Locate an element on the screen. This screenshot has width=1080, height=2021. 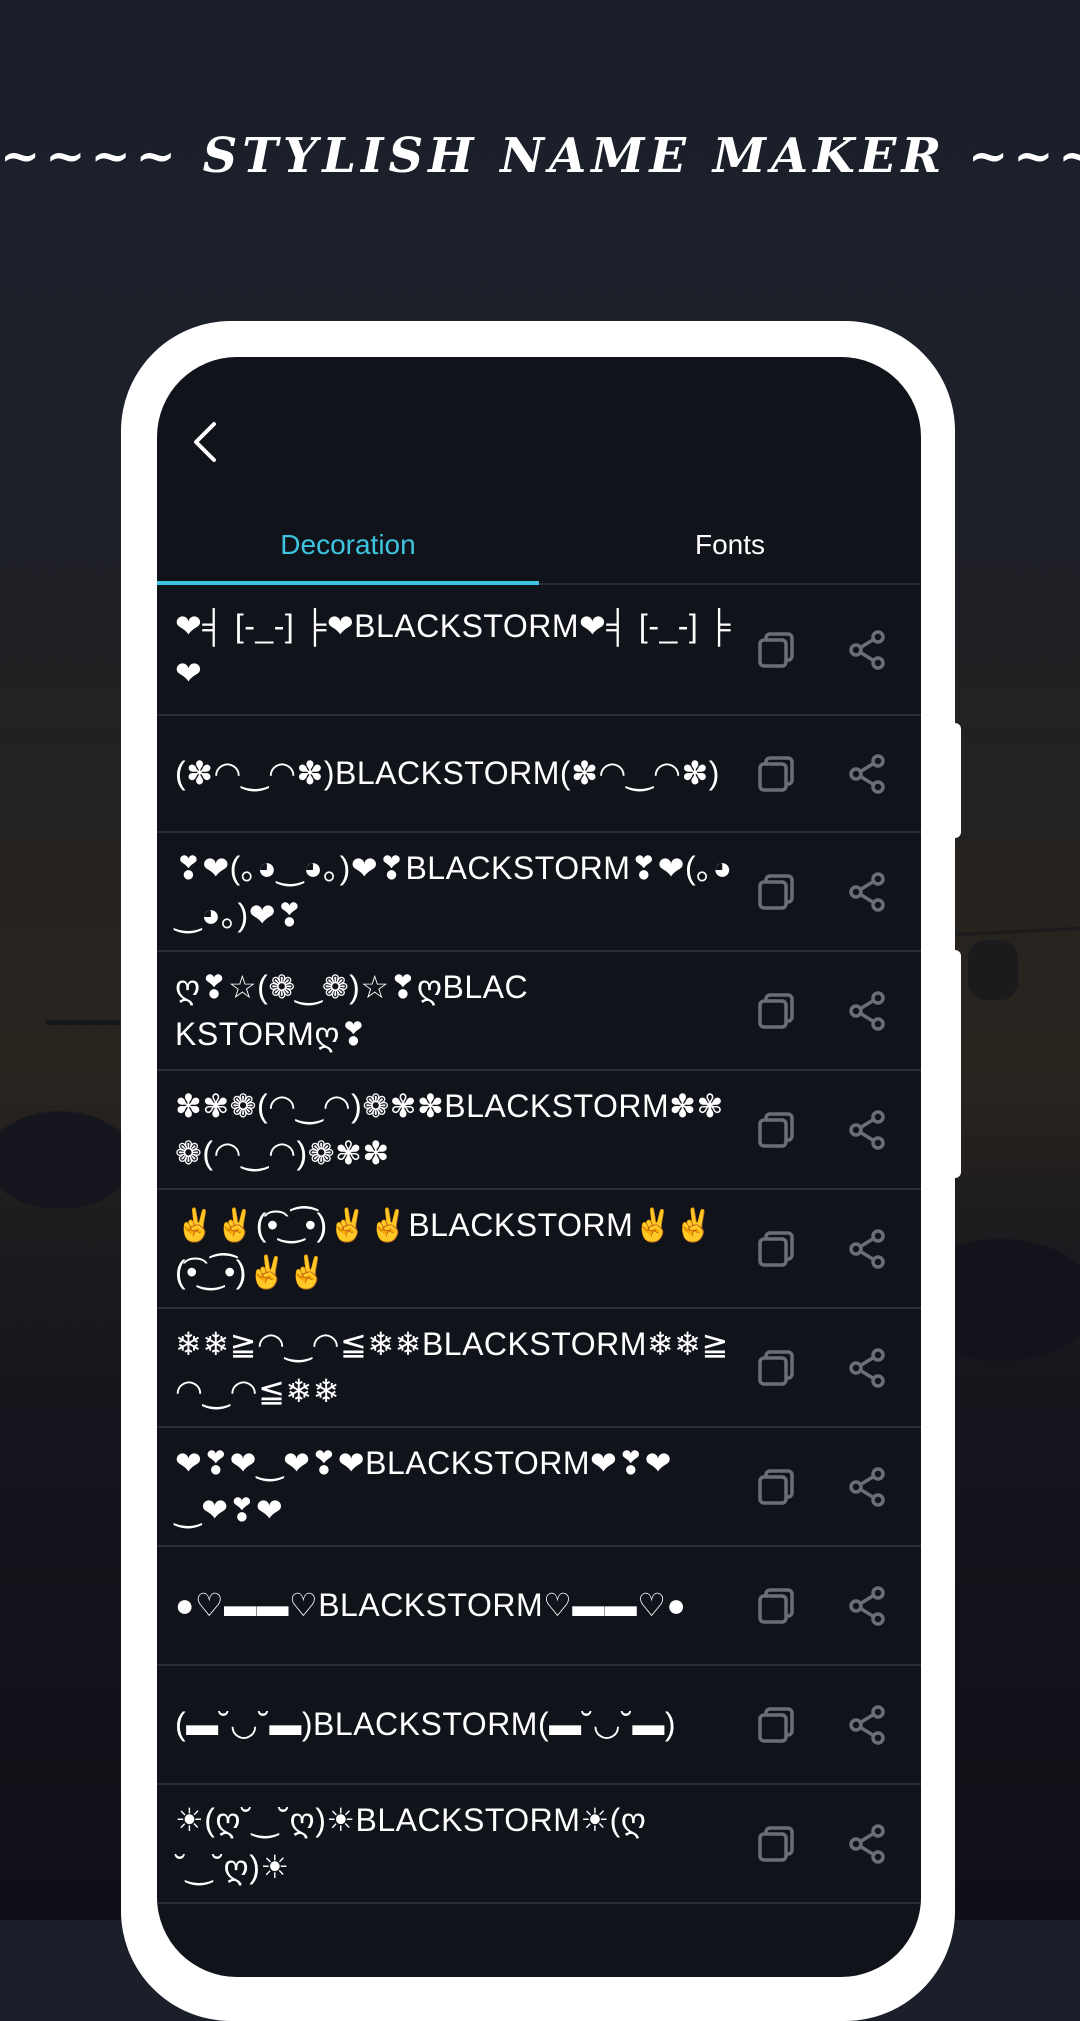
list-item: (▬˘◡˘▬)BLACKSTORM(▬˘◡˘▬) is located at coordinates (539, 1725).